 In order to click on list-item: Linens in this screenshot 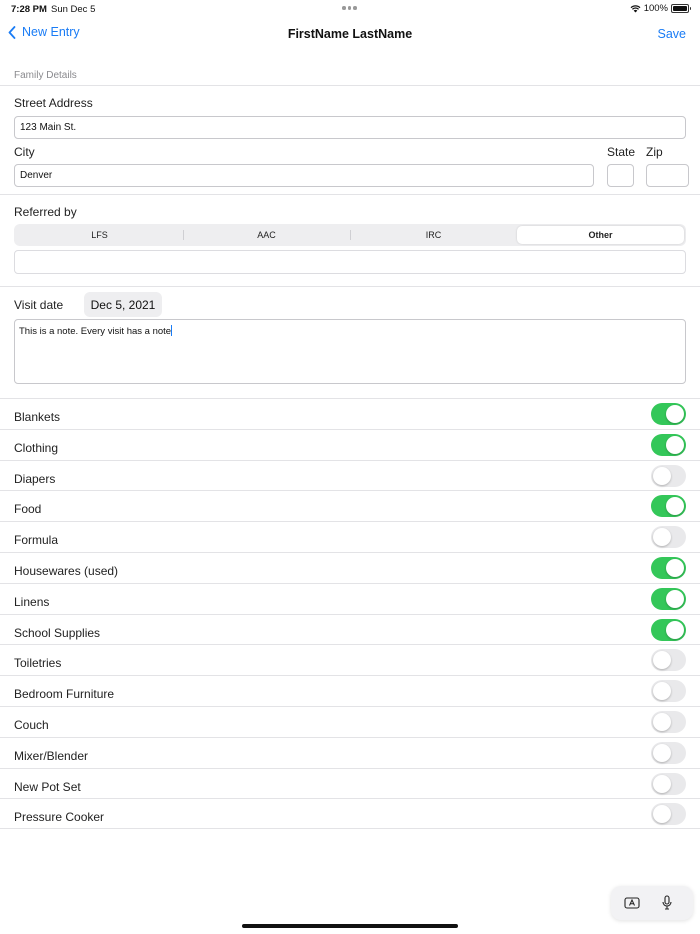, I will do `click(350, 598)`.